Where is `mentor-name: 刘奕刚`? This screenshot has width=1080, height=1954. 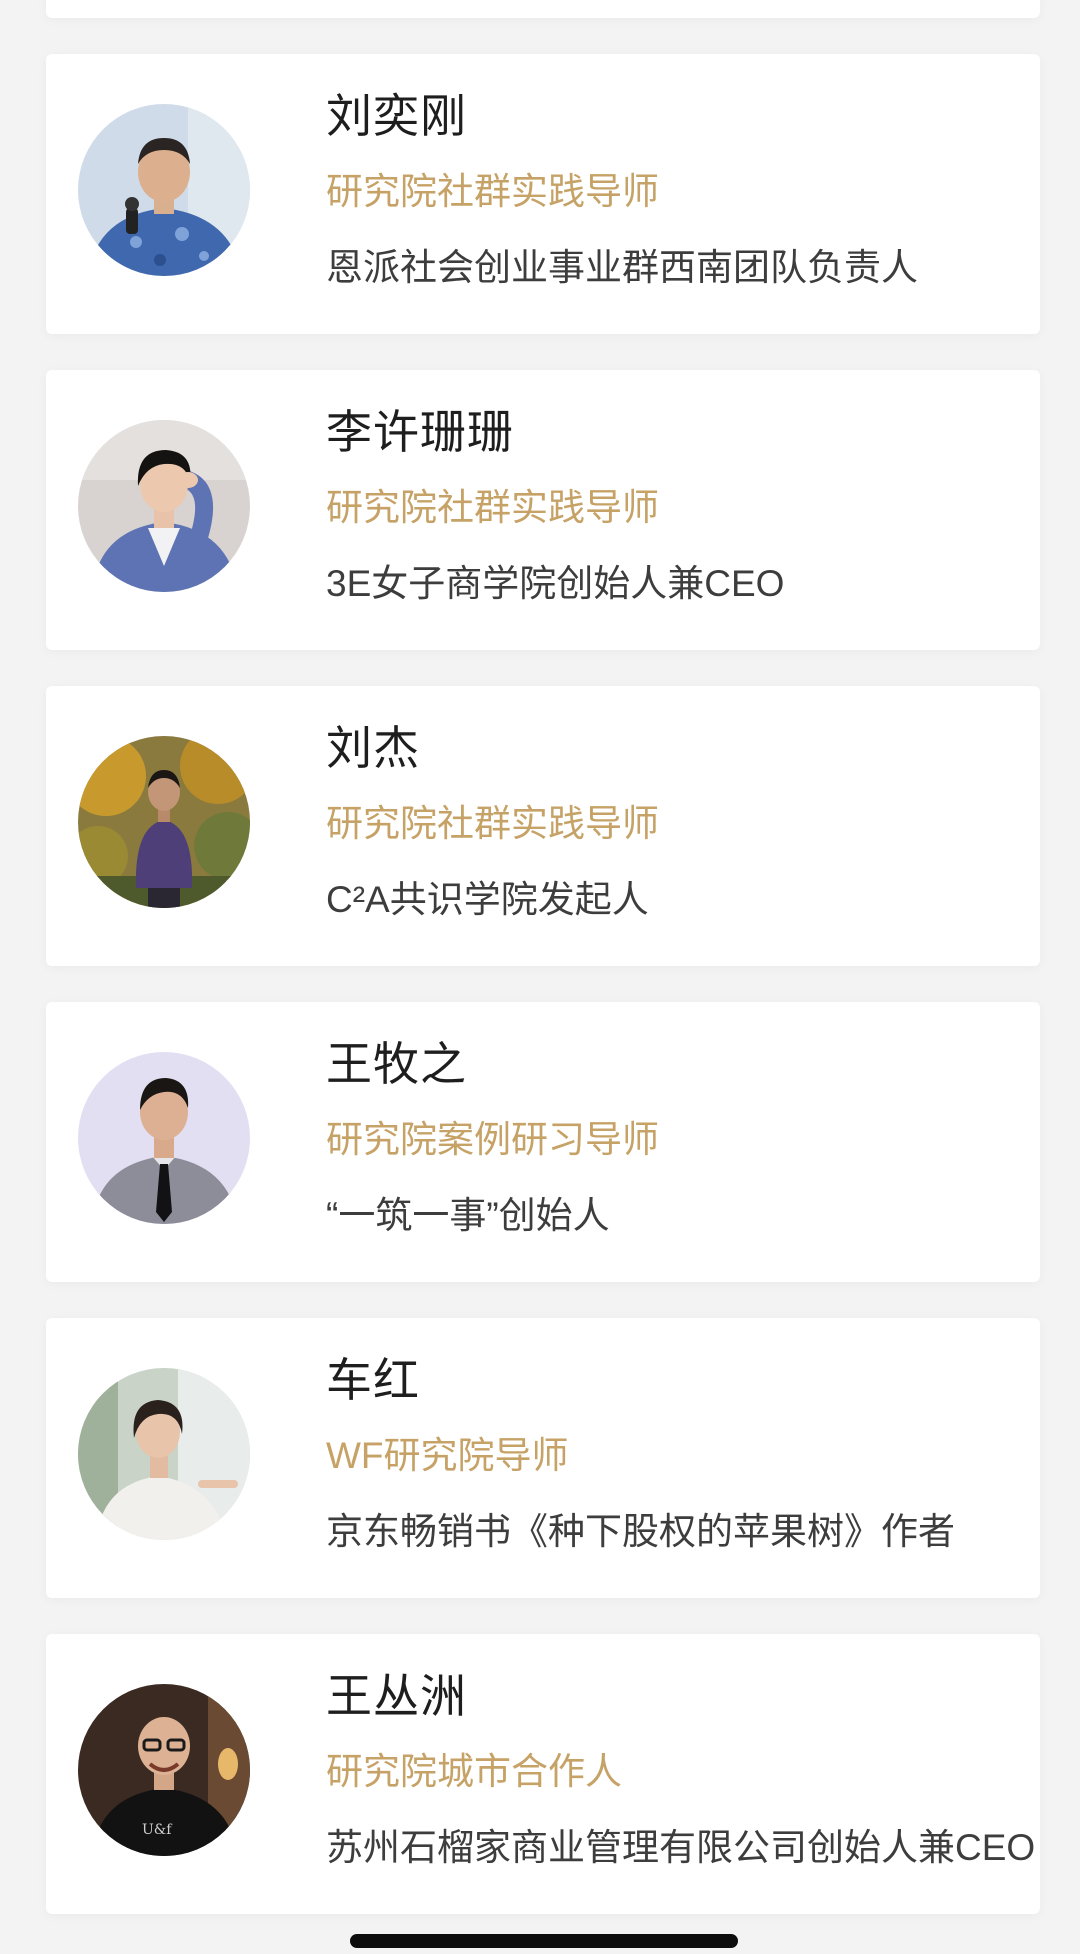 mentor-name: 刘奕刚 is located at coordinates (396, 116).